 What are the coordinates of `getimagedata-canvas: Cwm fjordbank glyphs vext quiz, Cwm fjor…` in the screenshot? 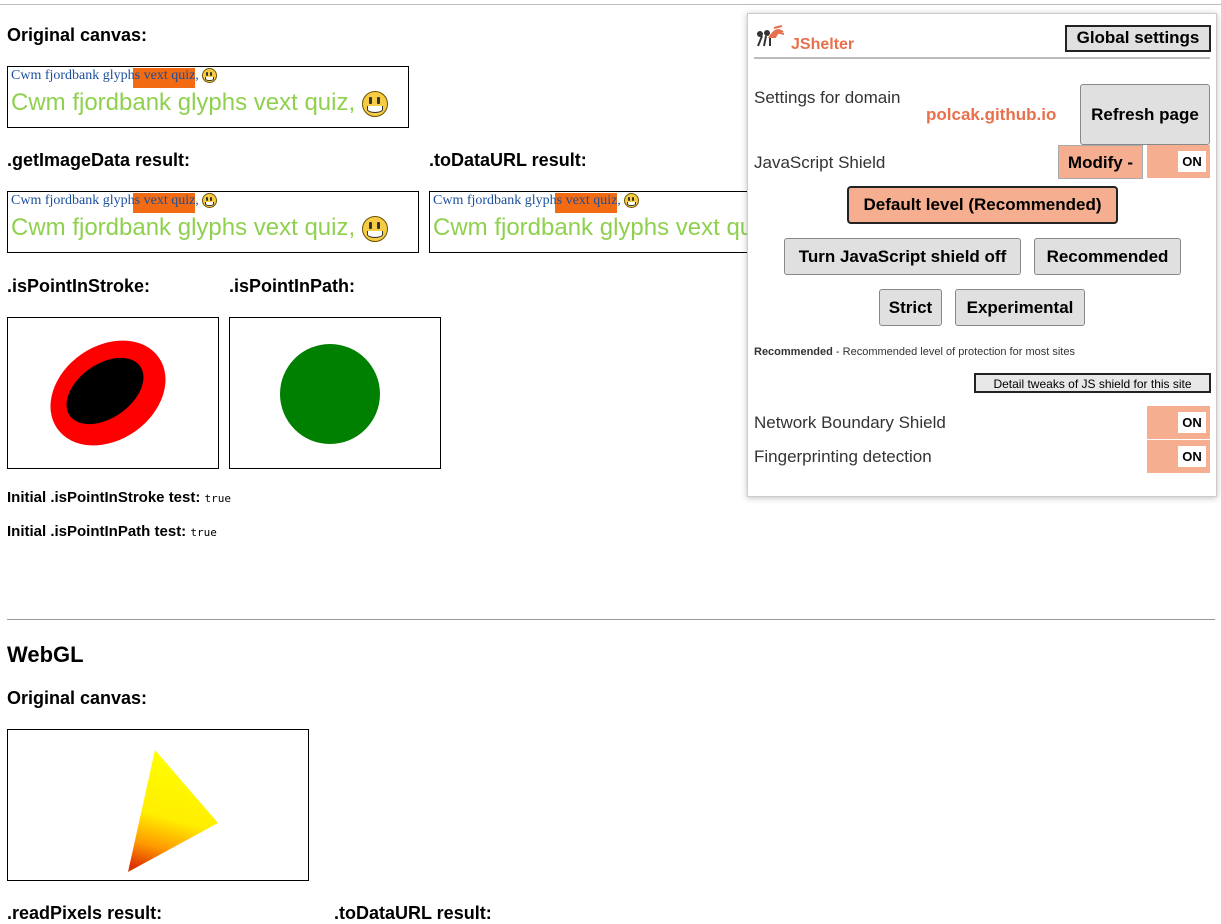 It's located at (213, 222).